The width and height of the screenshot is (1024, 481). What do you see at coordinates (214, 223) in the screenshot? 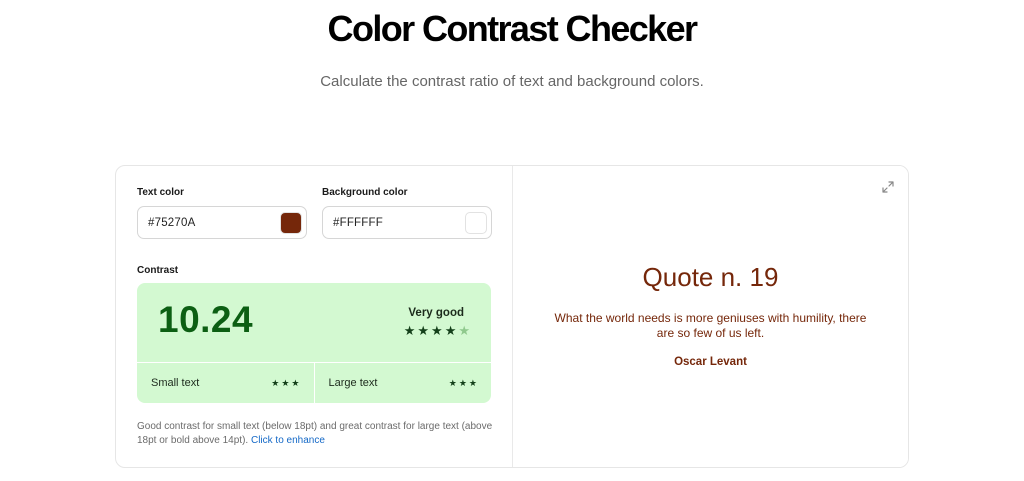
I see `text-color-value: #75270A` at bounding box center [214, 223].